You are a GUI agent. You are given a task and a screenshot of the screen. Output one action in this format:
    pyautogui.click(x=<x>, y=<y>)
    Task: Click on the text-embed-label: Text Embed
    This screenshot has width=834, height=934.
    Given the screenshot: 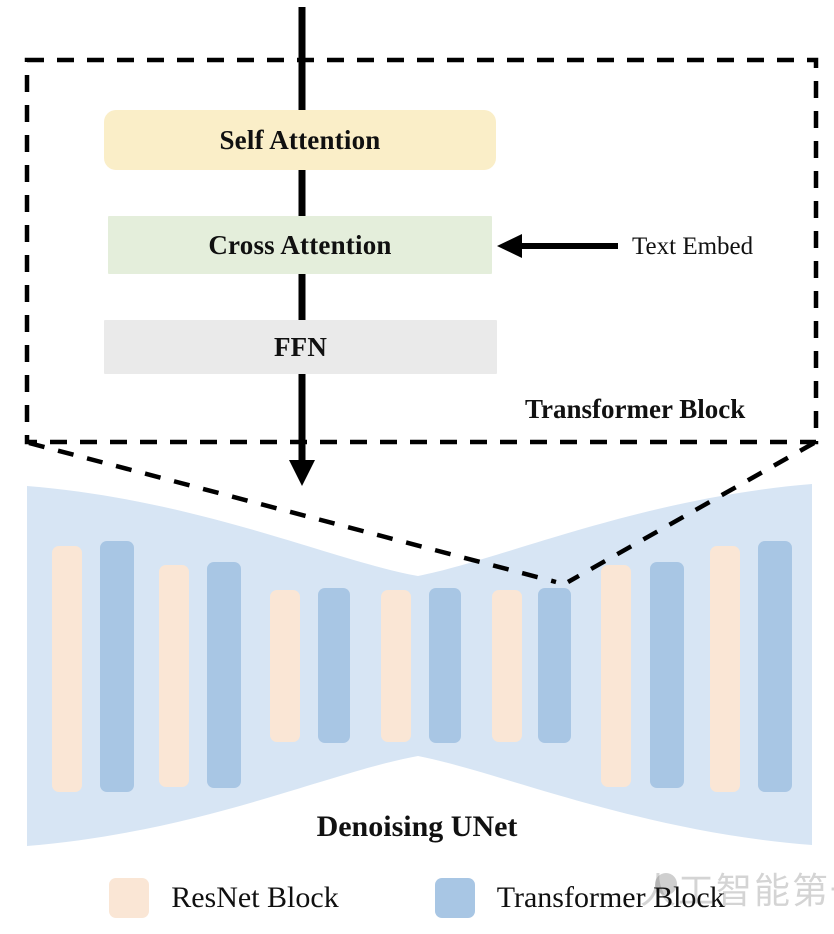 What is the action you would take?
    pyautogui.click(x=693, y=246)
    